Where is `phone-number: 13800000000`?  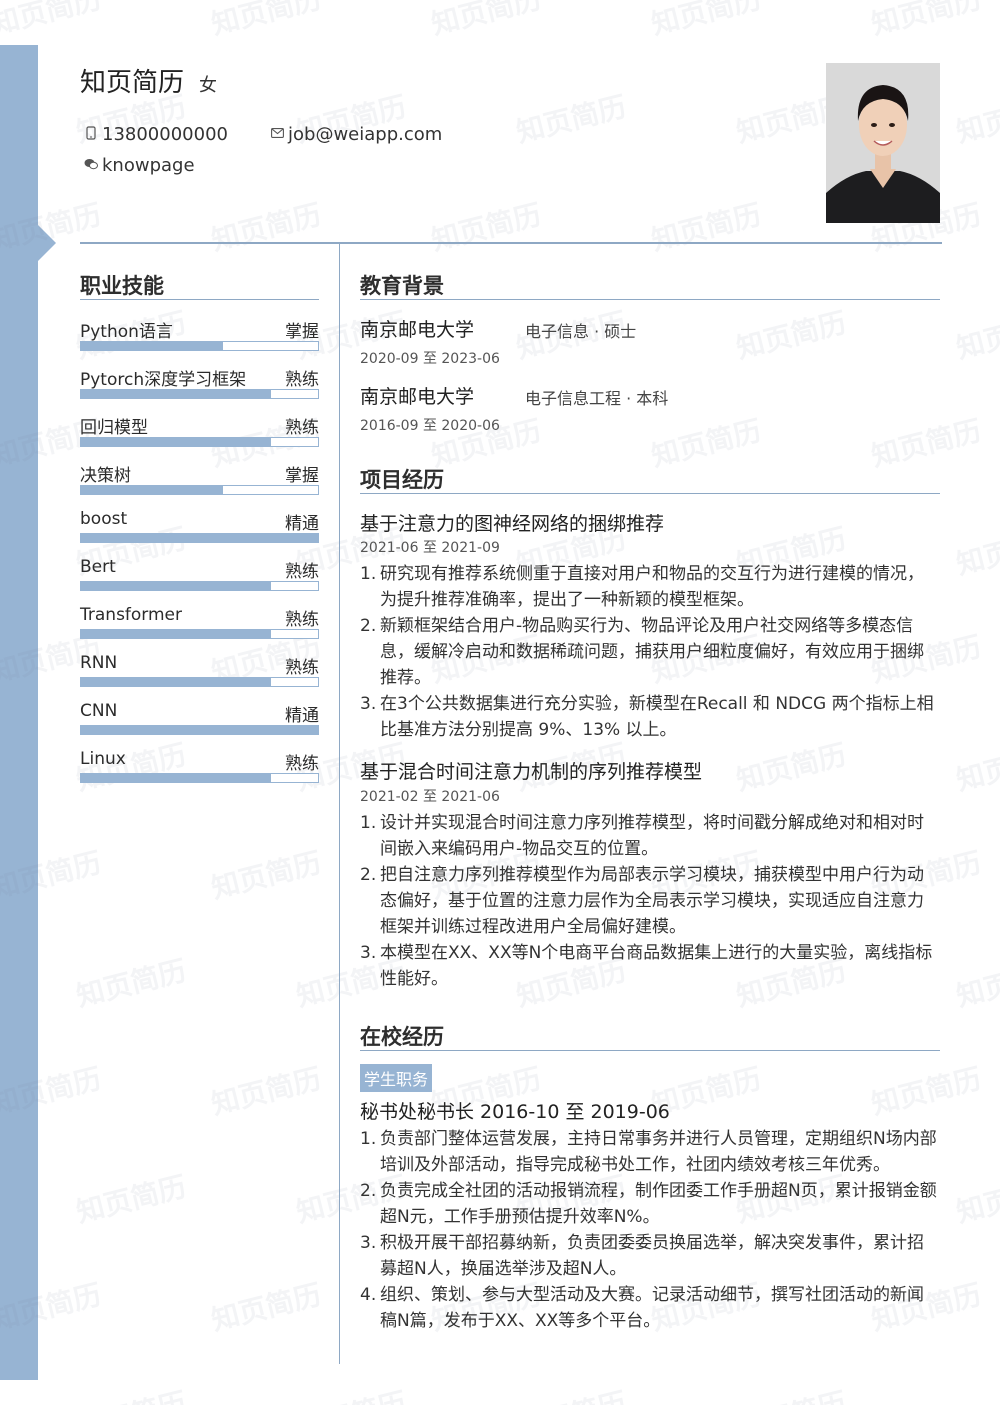
phone-number: 13800000000 is located at coordinates (165, 134).